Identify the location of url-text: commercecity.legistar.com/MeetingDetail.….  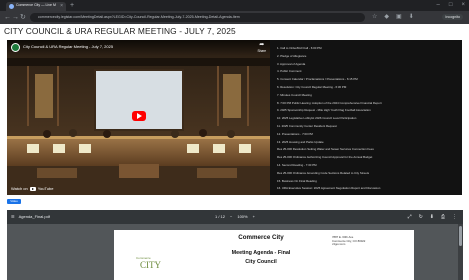
(139, 17).